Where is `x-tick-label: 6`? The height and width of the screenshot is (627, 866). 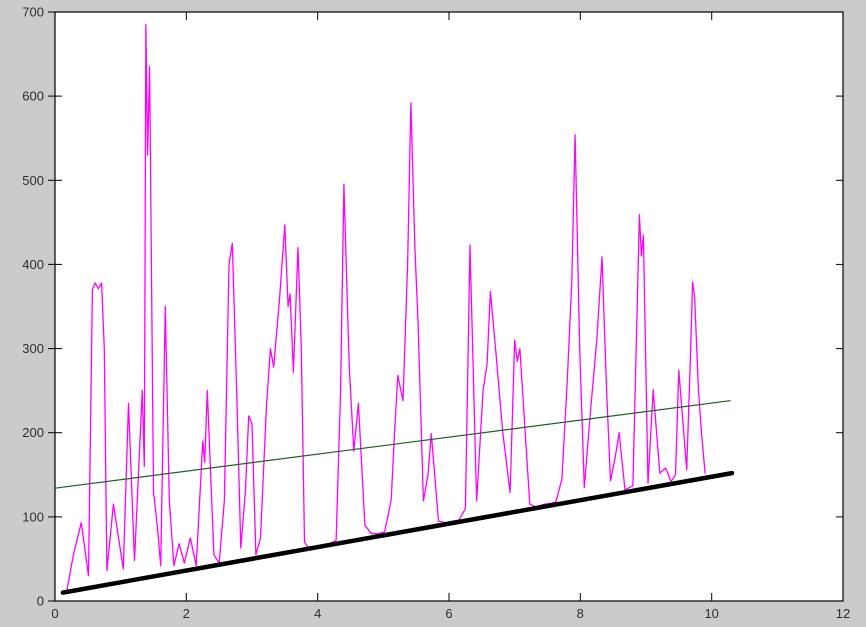 x-tick-label: 6 is located at coordinates (448, 613).